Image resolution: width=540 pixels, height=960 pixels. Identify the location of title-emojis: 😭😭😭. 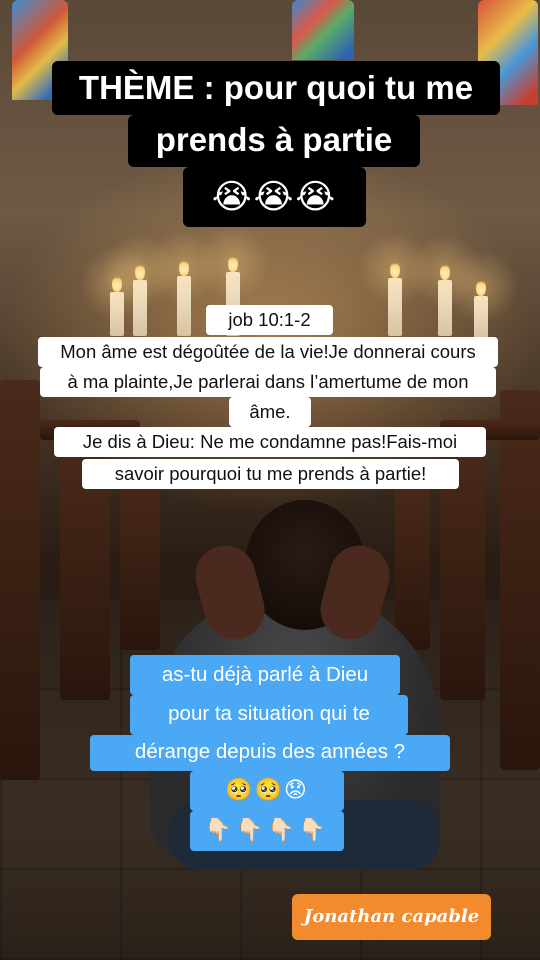
(274, 197).